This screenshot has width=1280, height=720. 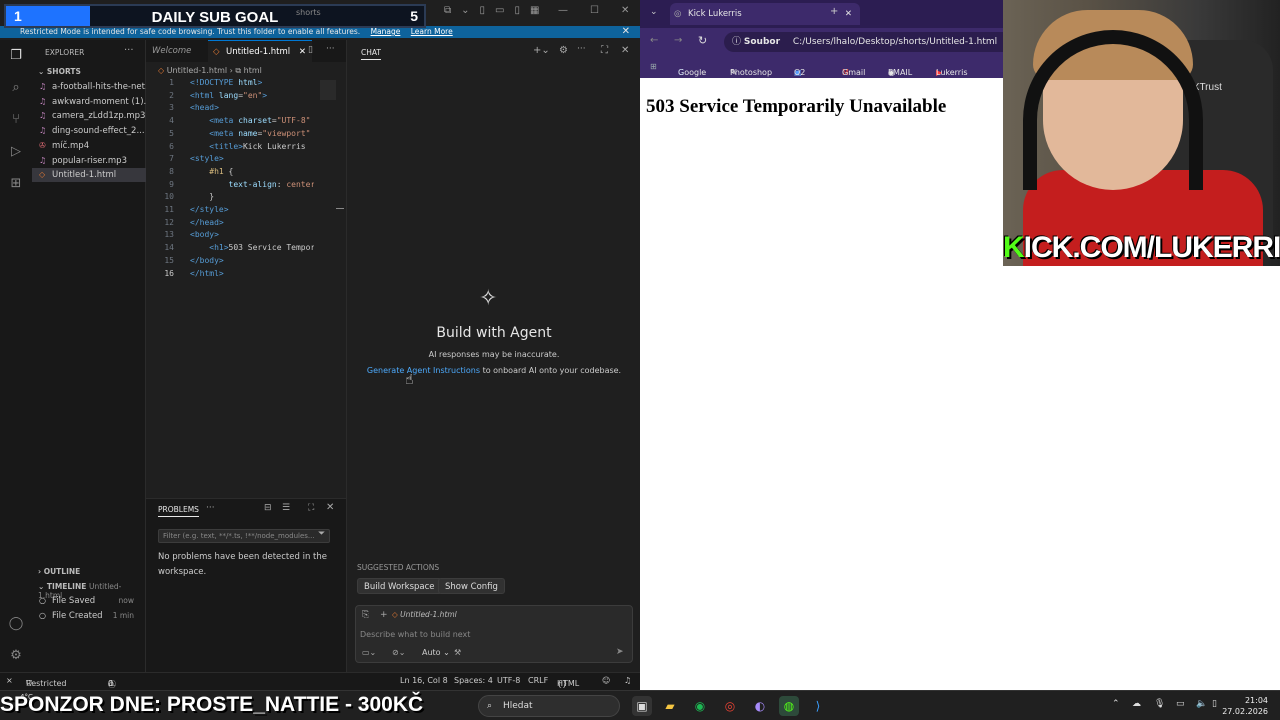 I want to click on build-workspace-button: Build Workspace, so click(x=399, y=586).